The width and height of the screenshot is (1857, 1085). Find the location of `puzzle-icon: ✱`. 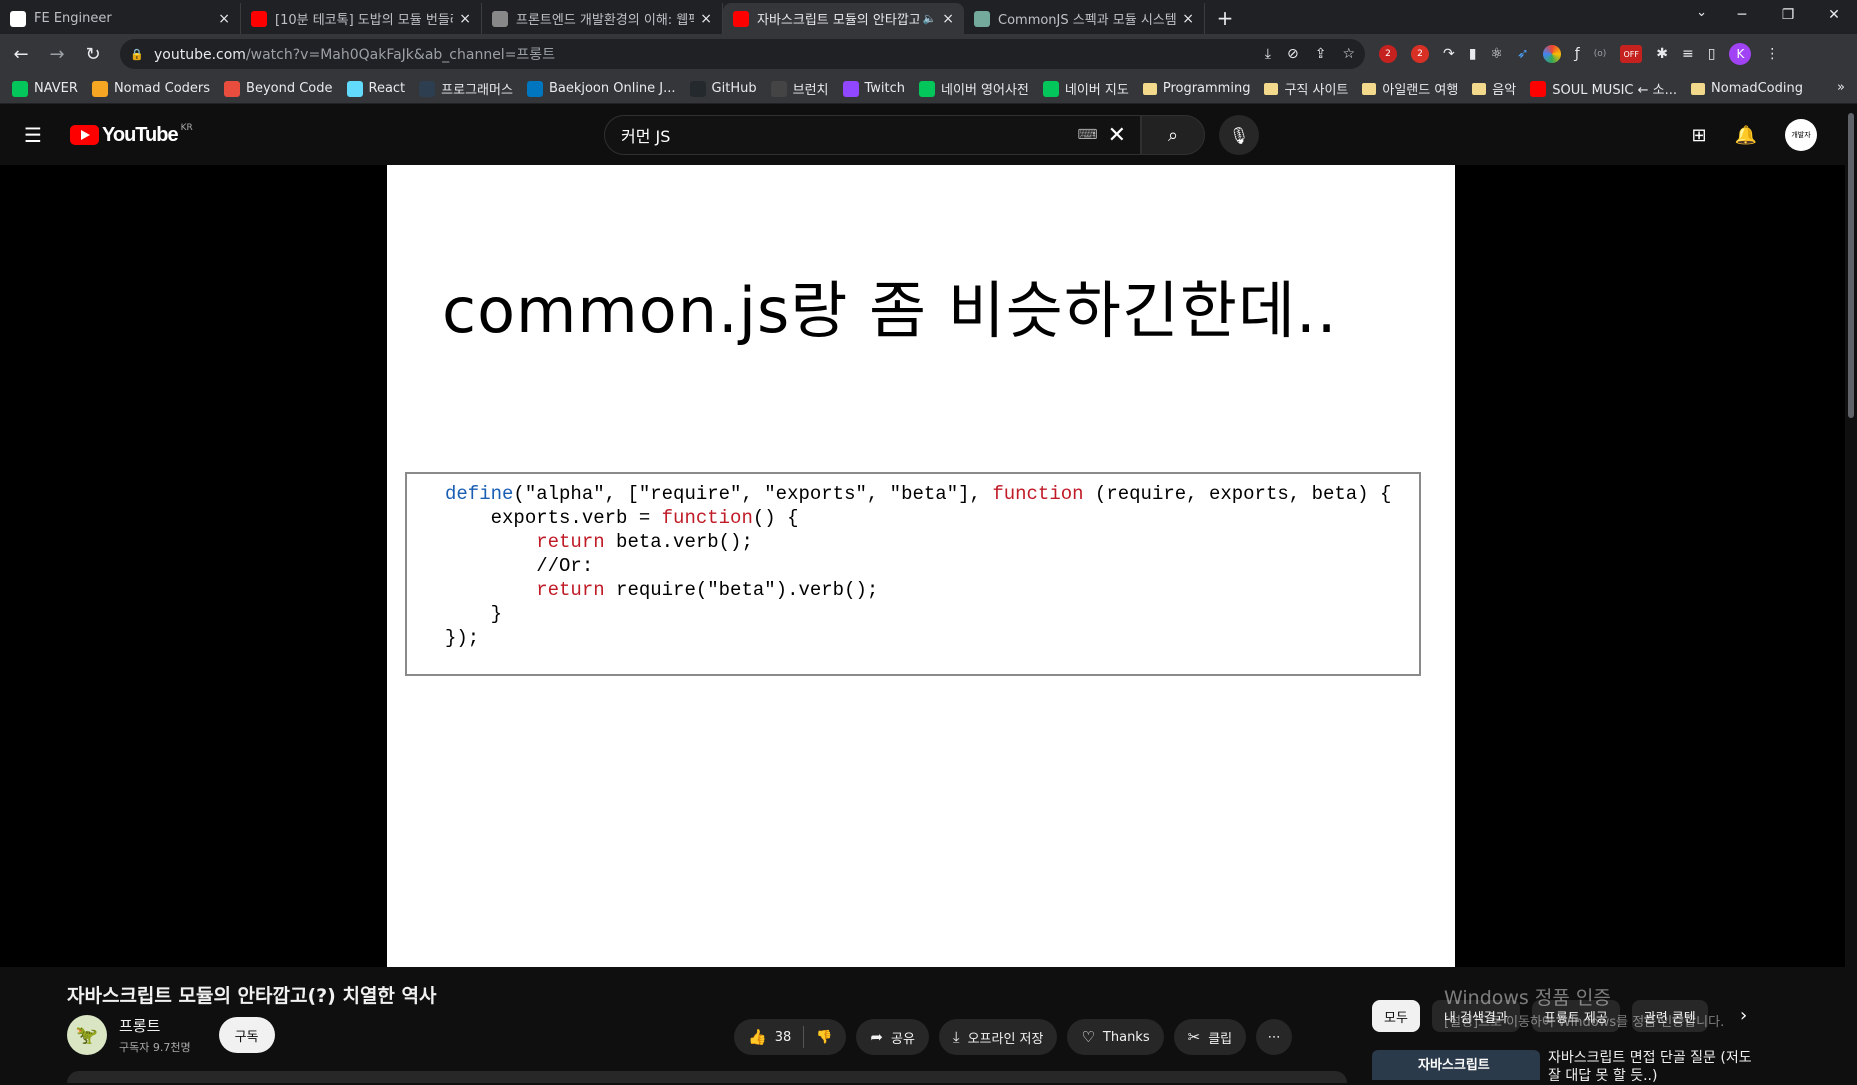

puzzle-icon: ✱ is located at coordinates (1662, 54).